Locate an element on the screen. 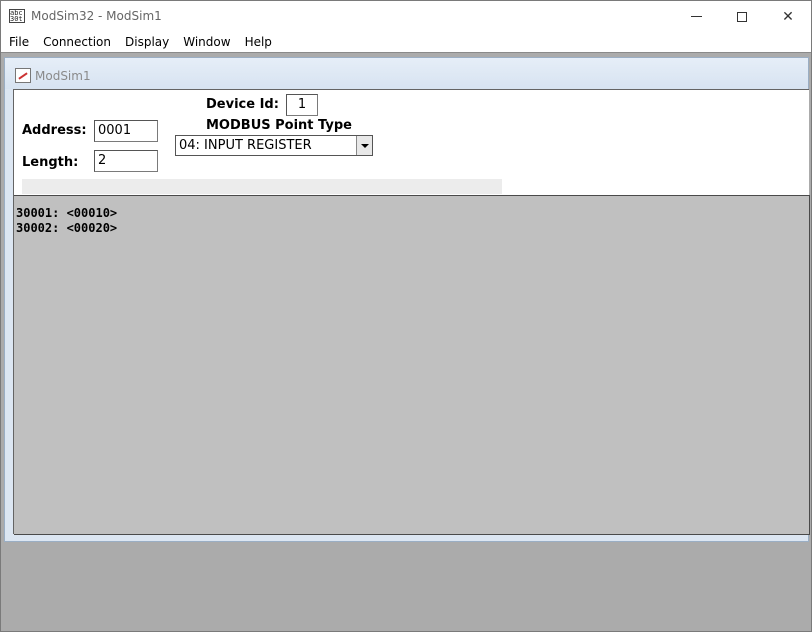 The image size is (812, 632). menu-help: Help is located at coordinates (258, 42).